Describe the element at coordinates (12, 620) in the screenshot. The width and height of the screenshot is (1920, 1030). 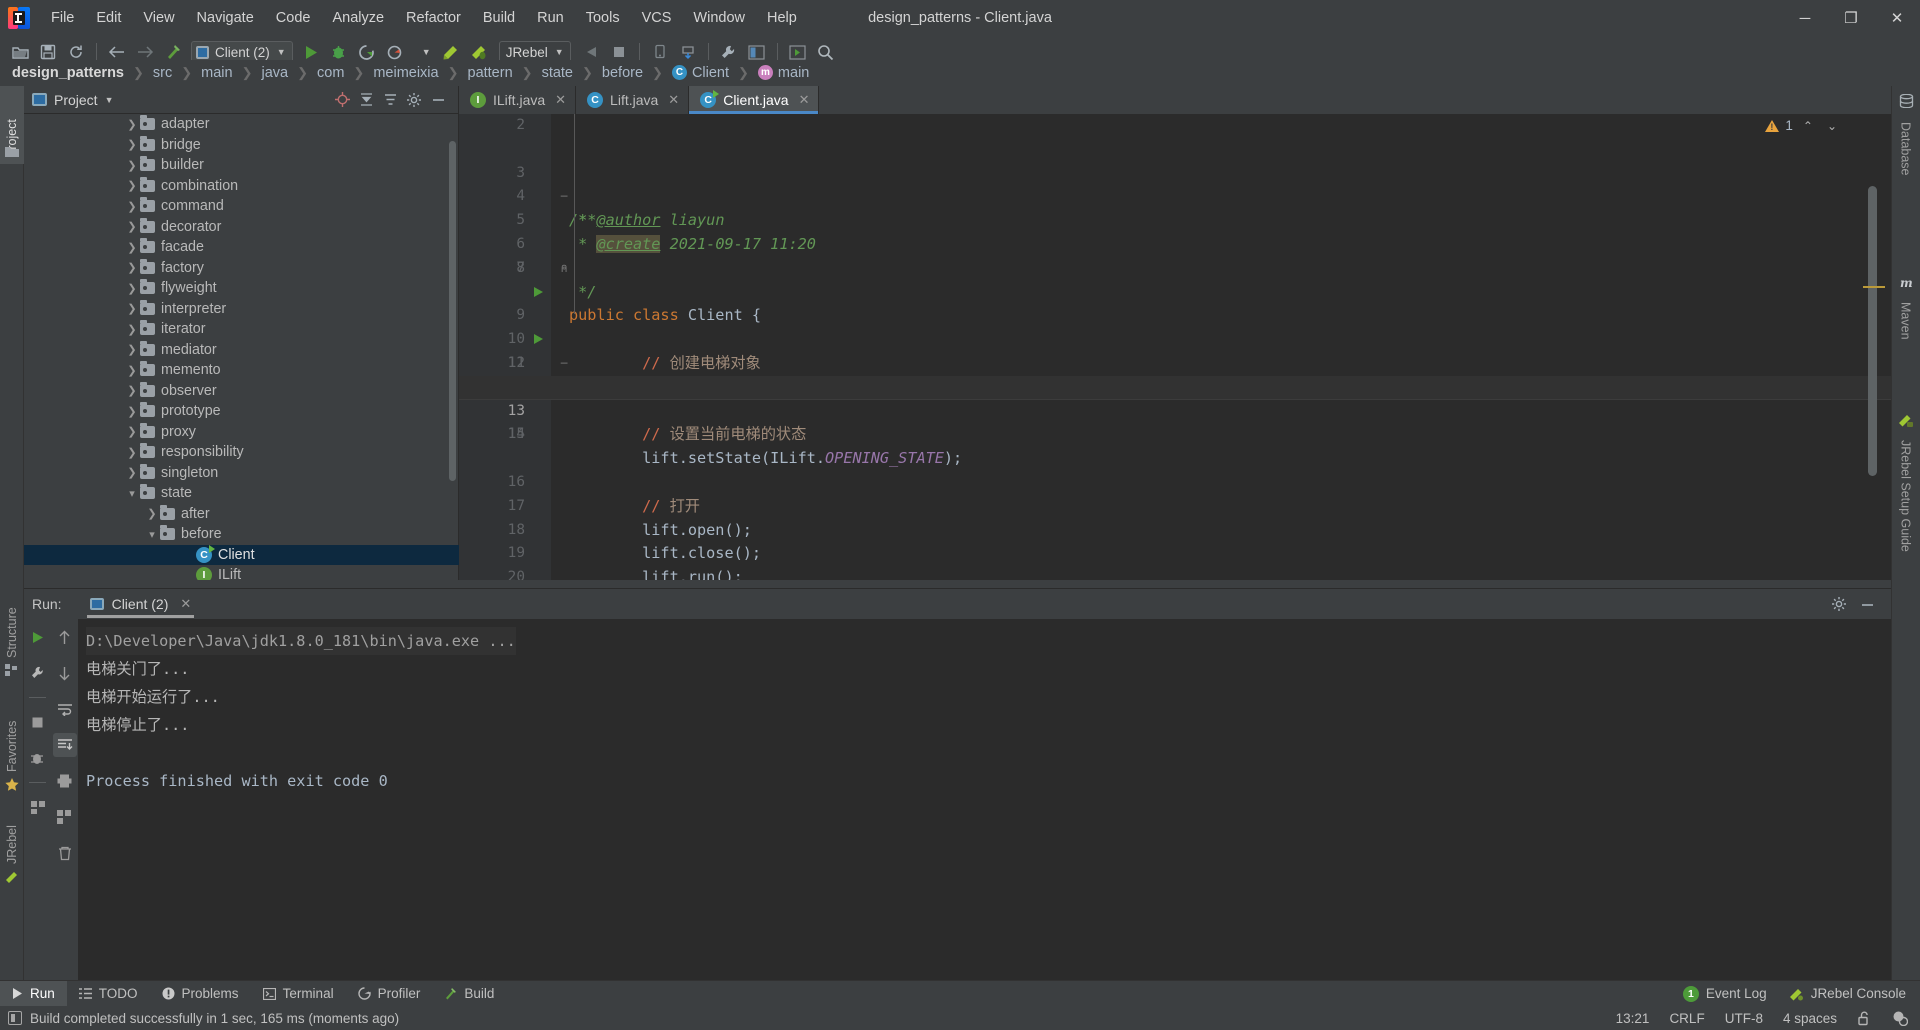
I see `sidebar-item-structure: Structure` at that location.